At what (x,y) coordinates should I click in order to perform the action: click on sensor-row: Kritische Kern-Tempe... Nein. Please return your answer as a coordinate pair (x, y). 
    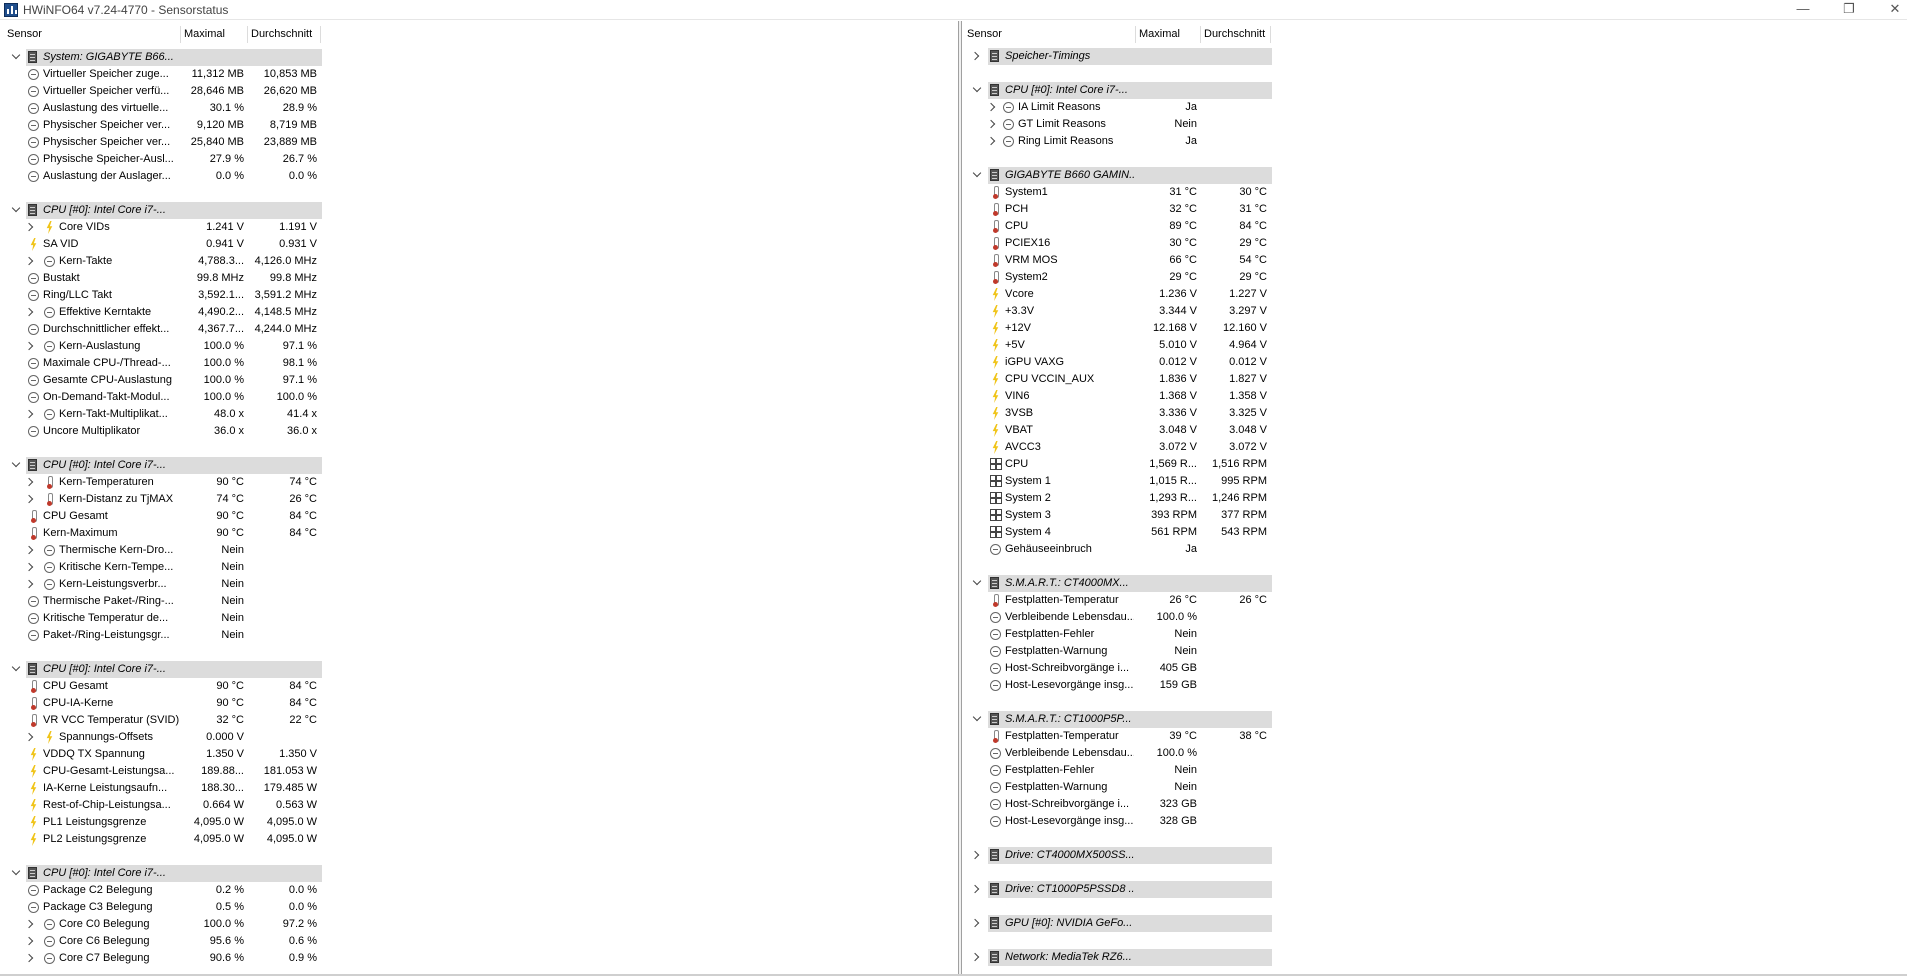
    Looking at the image, I should click on (479, 567).